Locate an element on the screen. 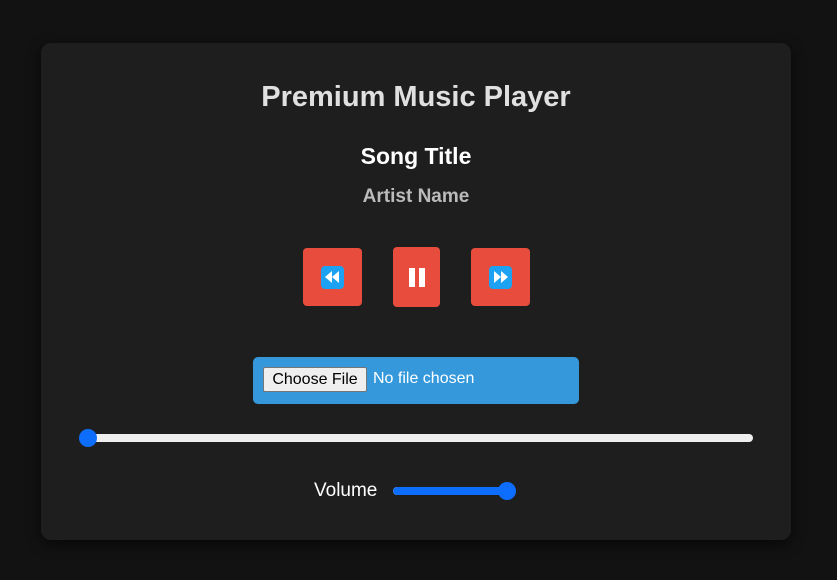 This screenshot has width=837, height=580. pause-icon is located at coordinates (416, 277).